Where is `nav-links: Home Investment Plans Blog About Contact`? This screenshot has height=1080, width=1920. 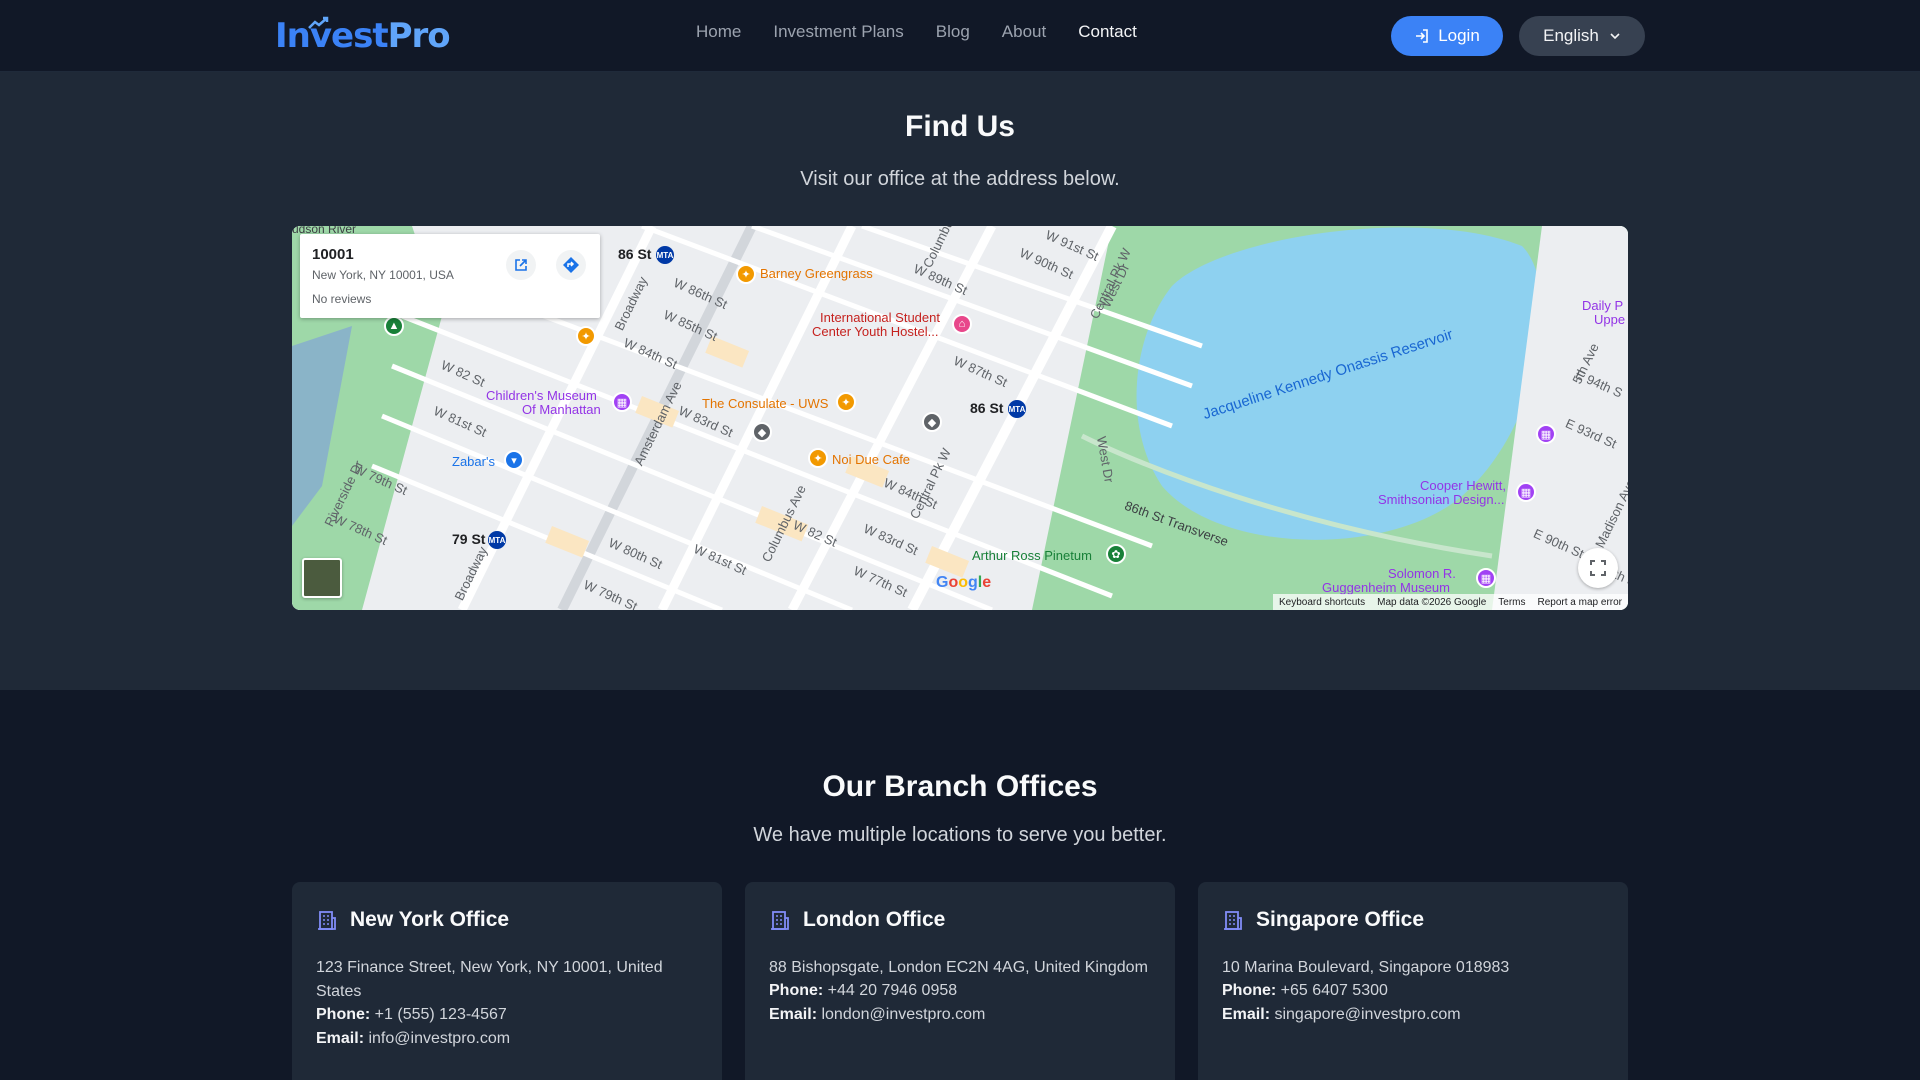
nav-links: Home Investment Plans Blog About Contact is located at coordinates (916, 32).